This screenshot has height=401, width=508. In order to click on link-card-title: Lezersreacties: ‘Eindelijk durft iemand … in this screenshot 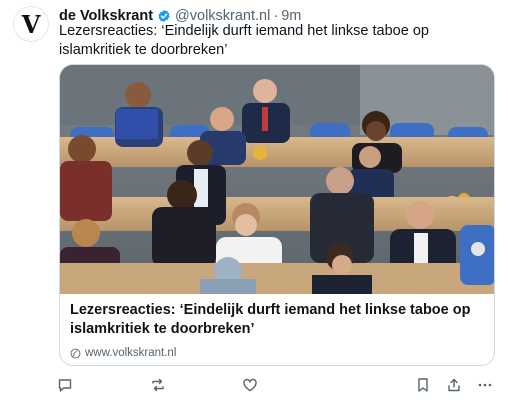, I will do `click(275, 320)`.